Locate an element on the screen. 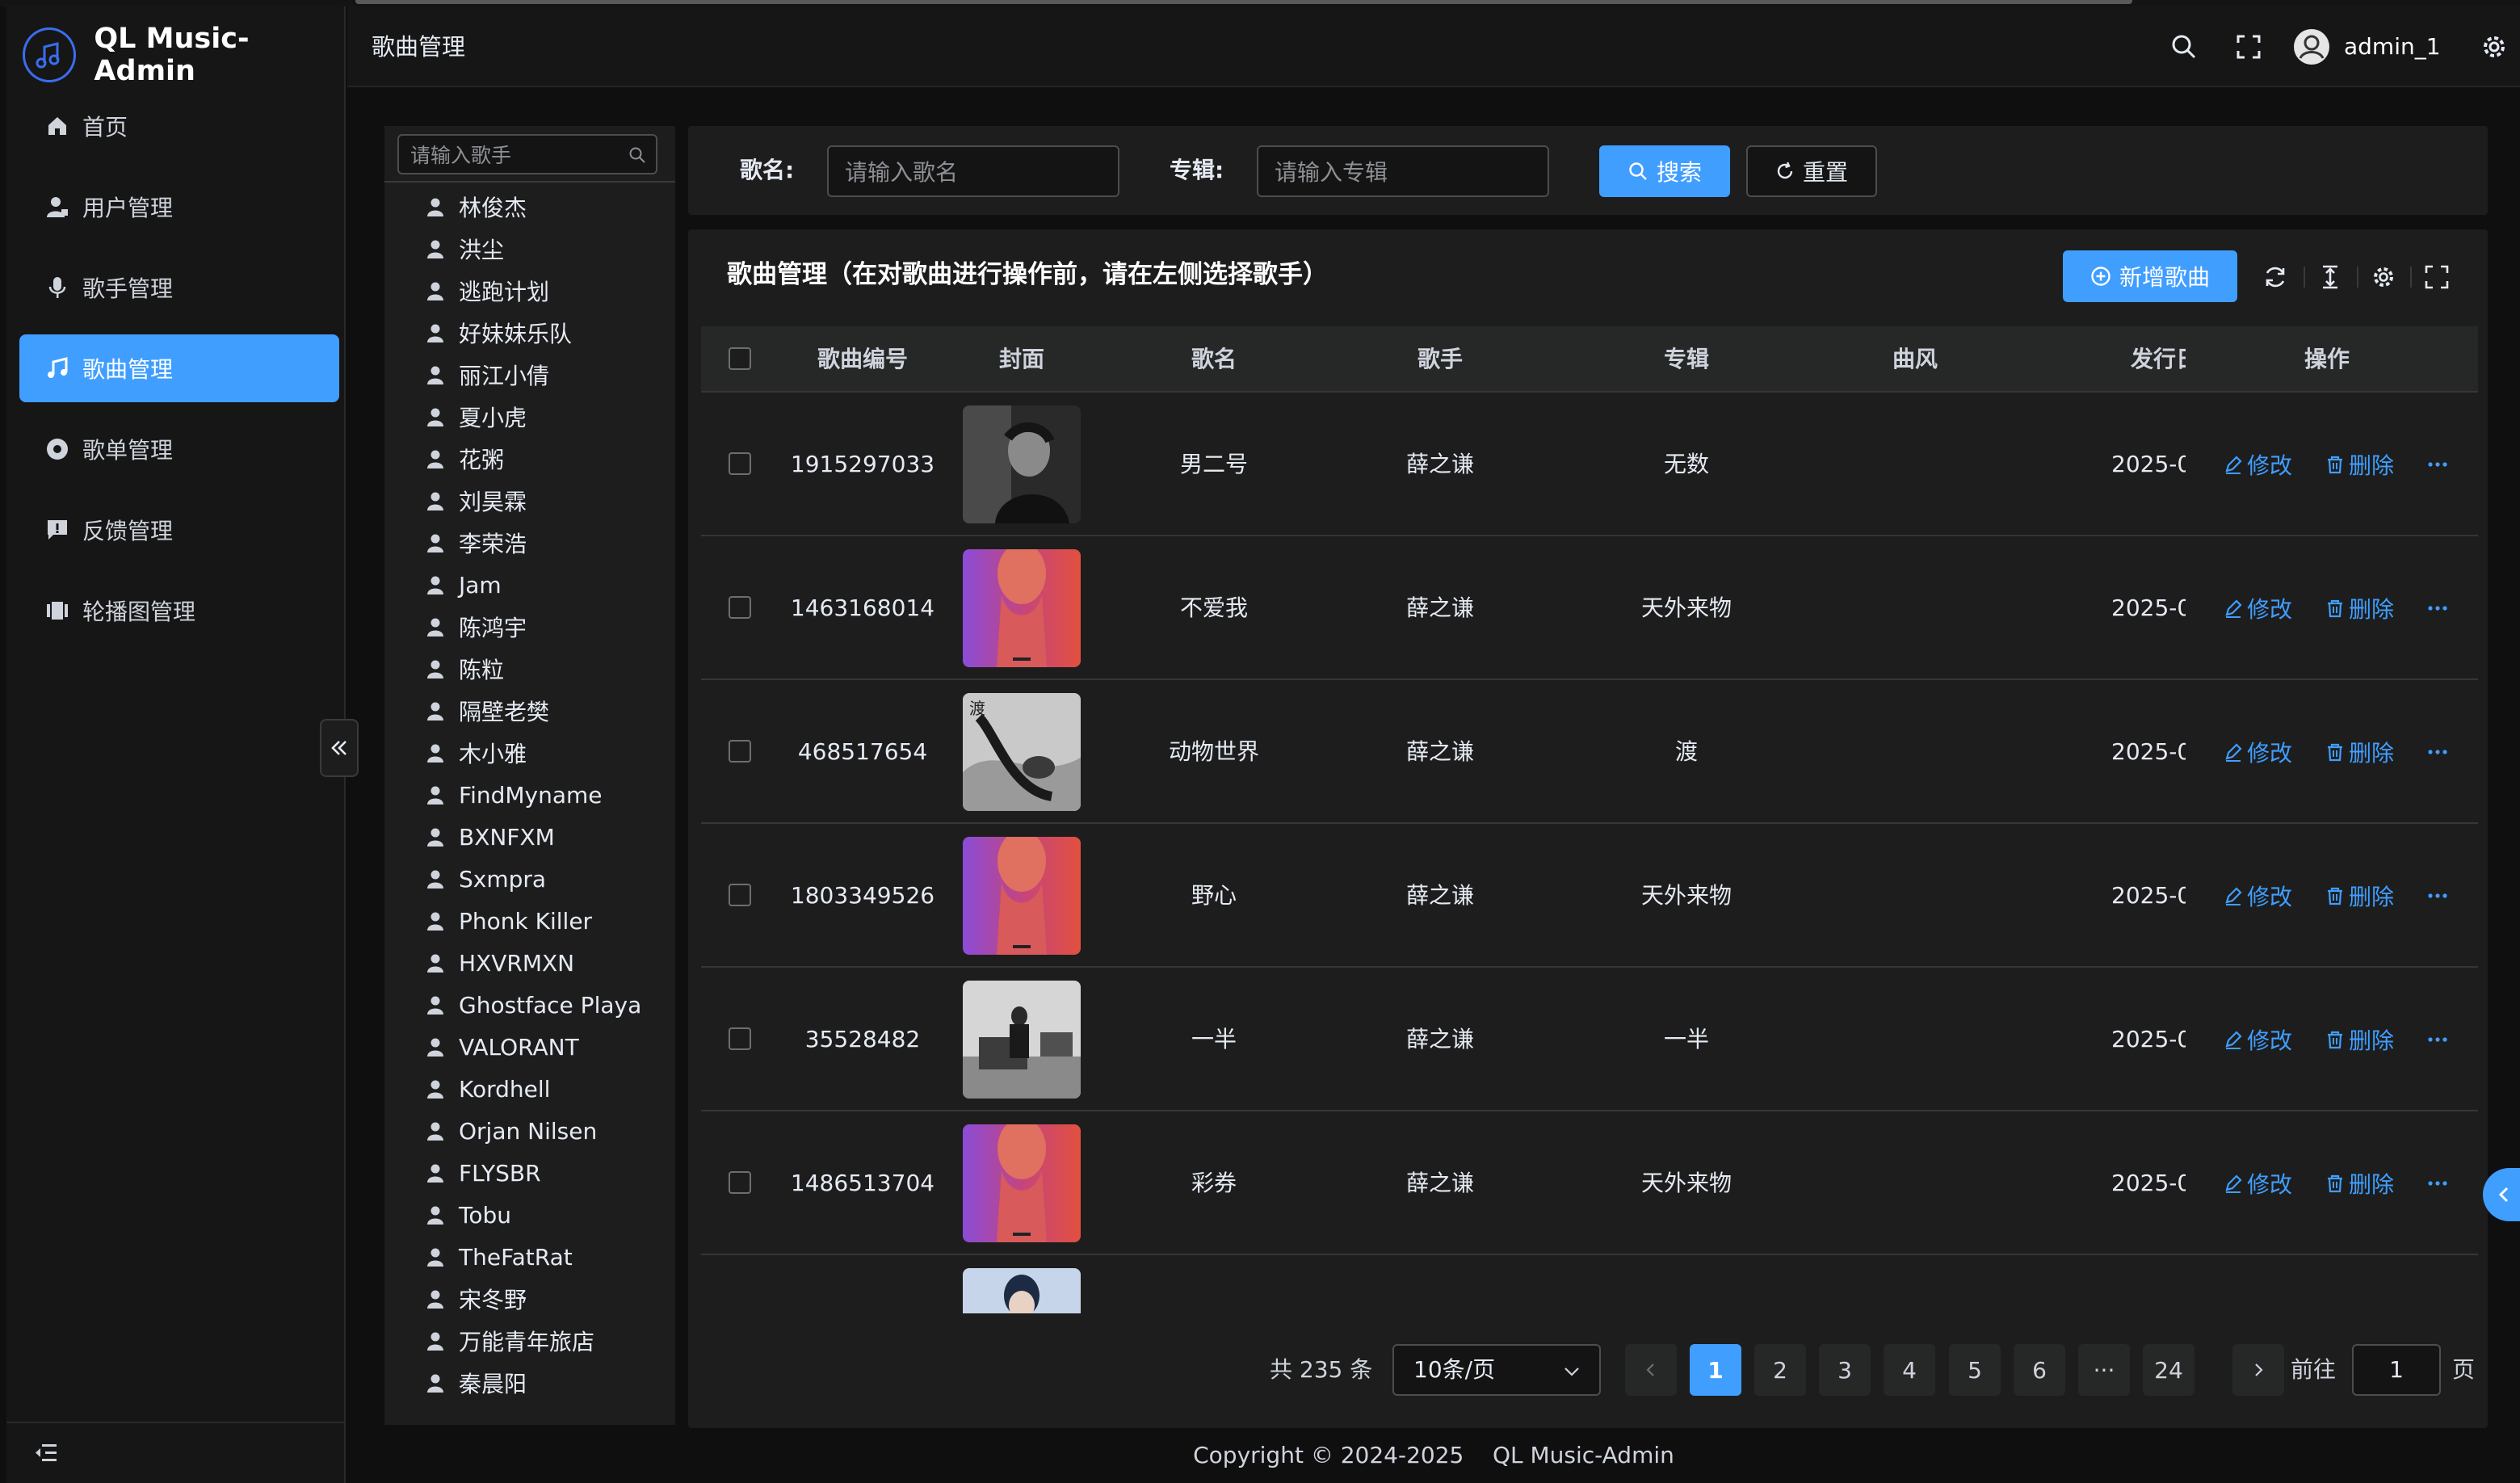 The width and height of the screenshot is (2520, 1483). singer-item: Kordhell is located at coordinates (529, 1089).